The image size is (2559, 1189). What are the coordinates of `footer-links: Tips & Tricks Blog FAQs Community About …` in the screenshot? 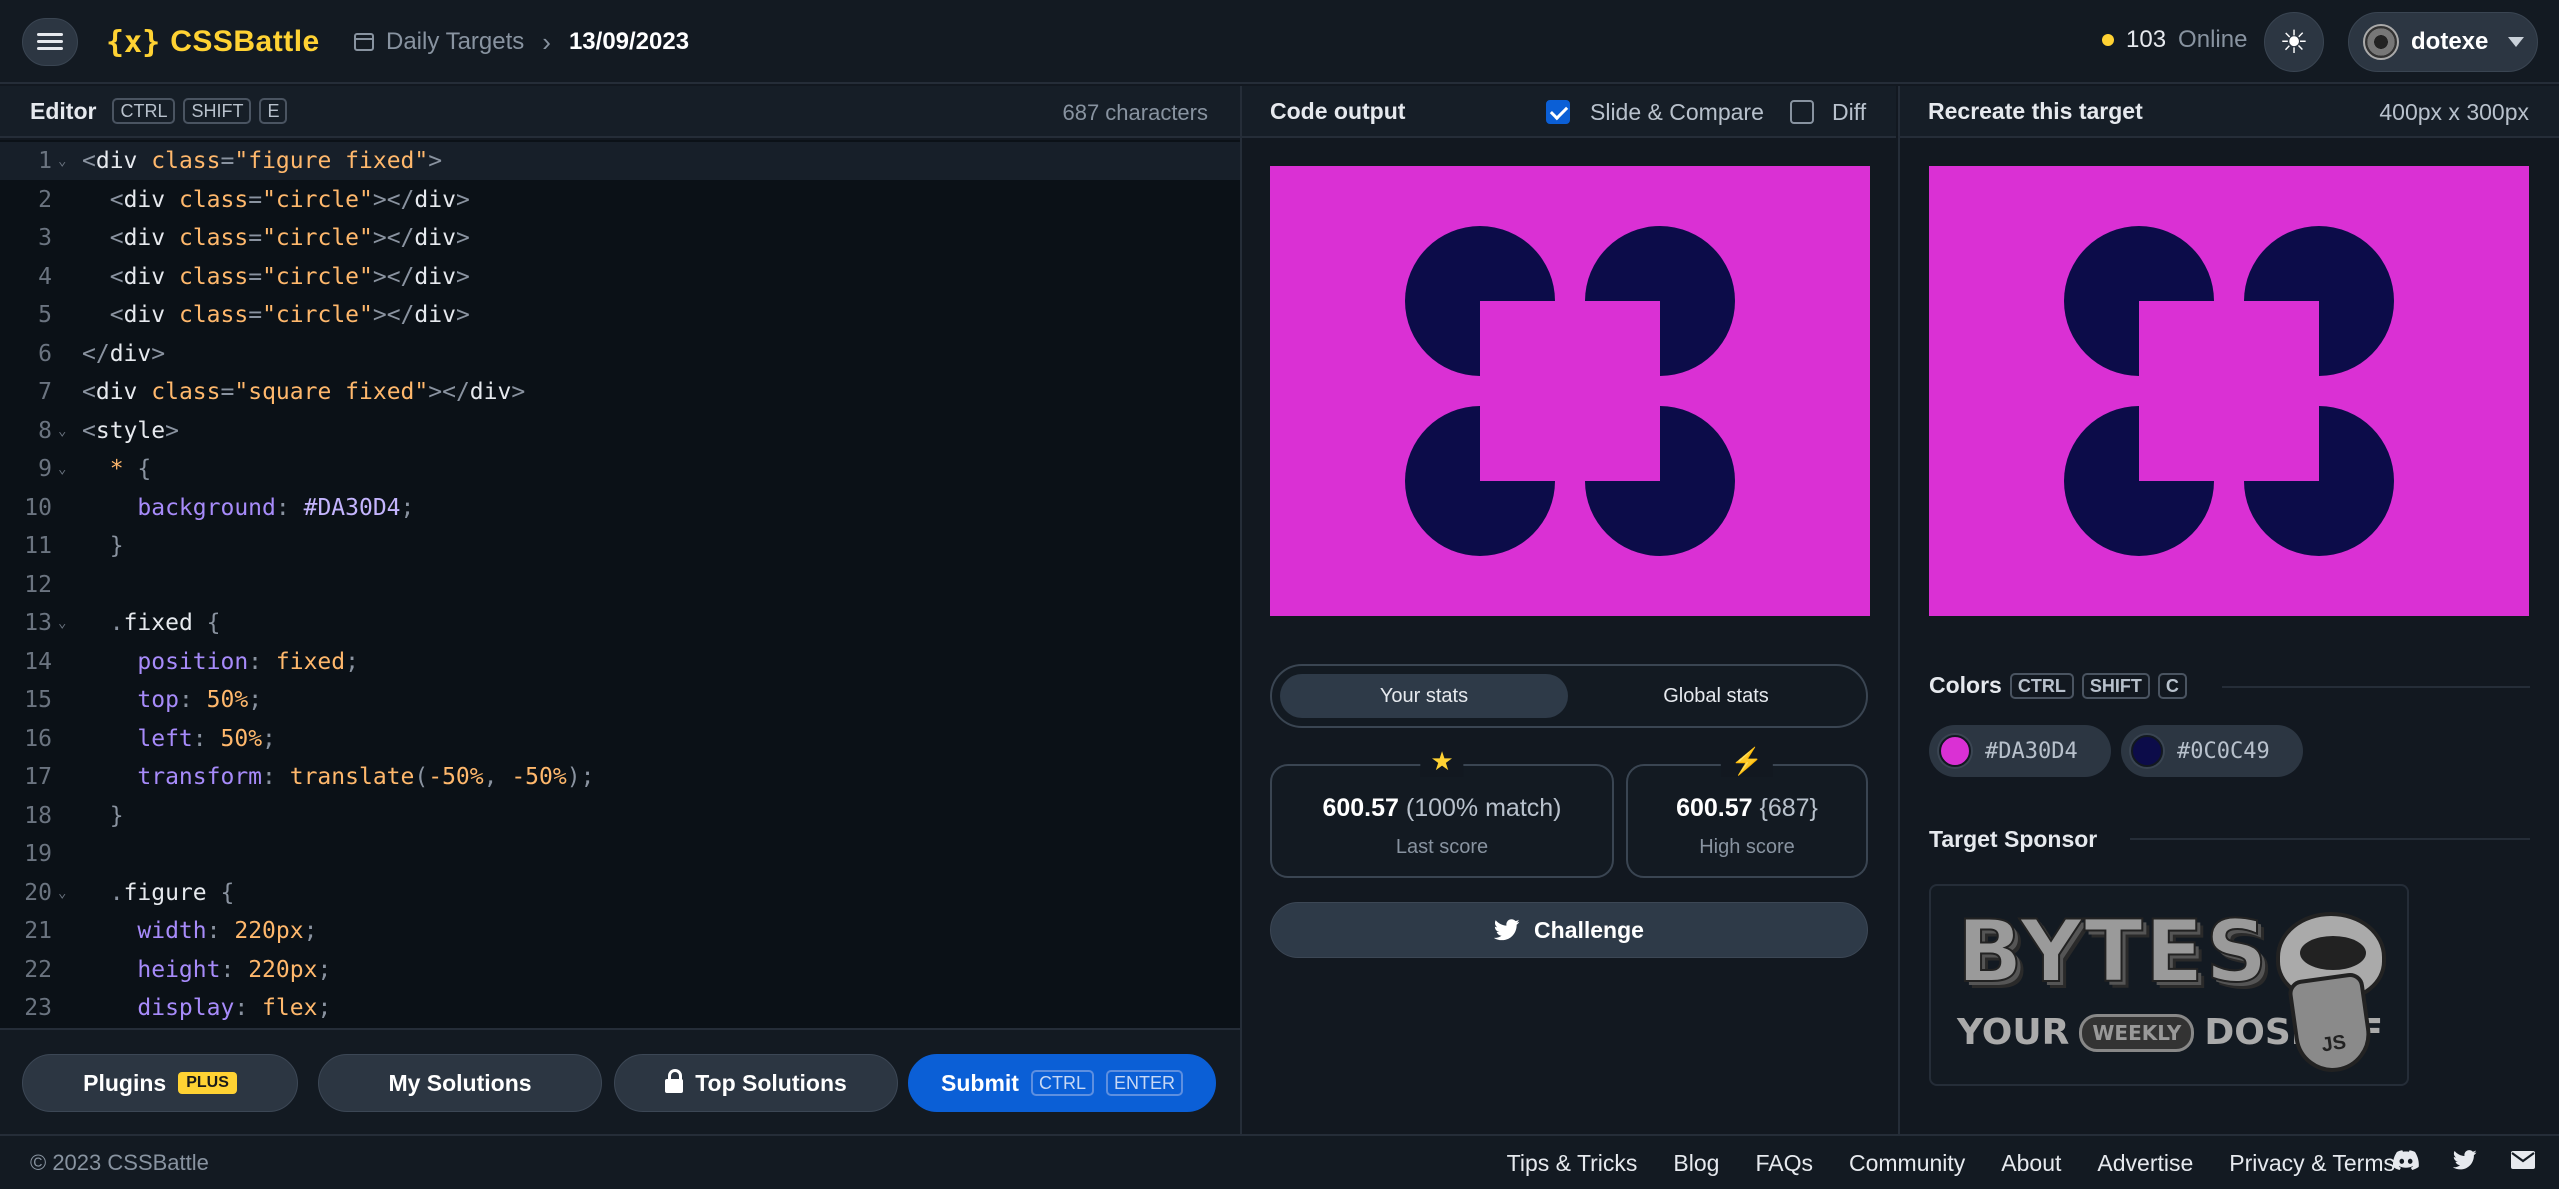 It's located at (1951, 1163).